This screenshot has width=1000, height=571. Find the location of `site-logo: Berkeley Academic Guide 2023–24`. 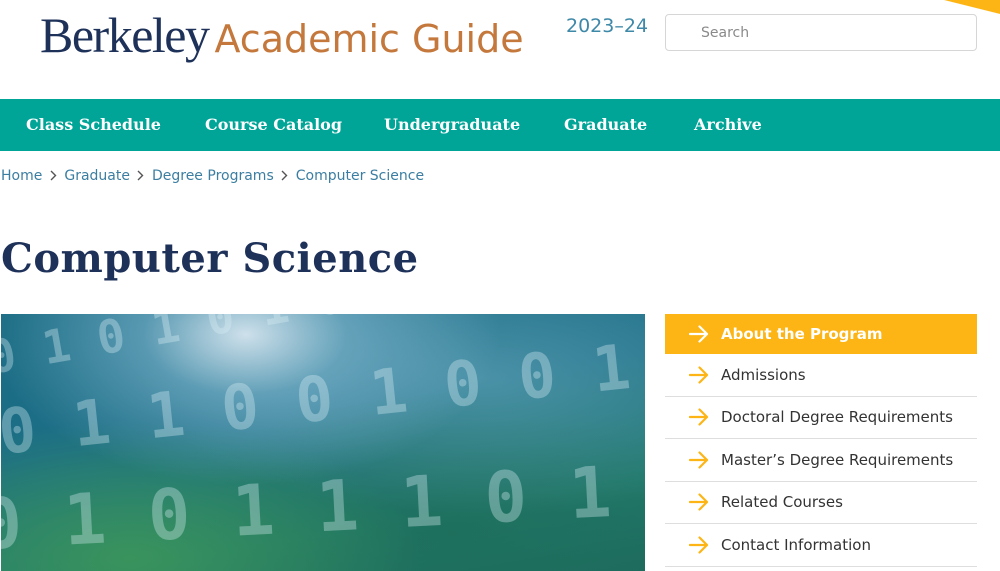

site-logo: Berkeley Academic Guide 2023–24 is located at coordinates (344, 41).